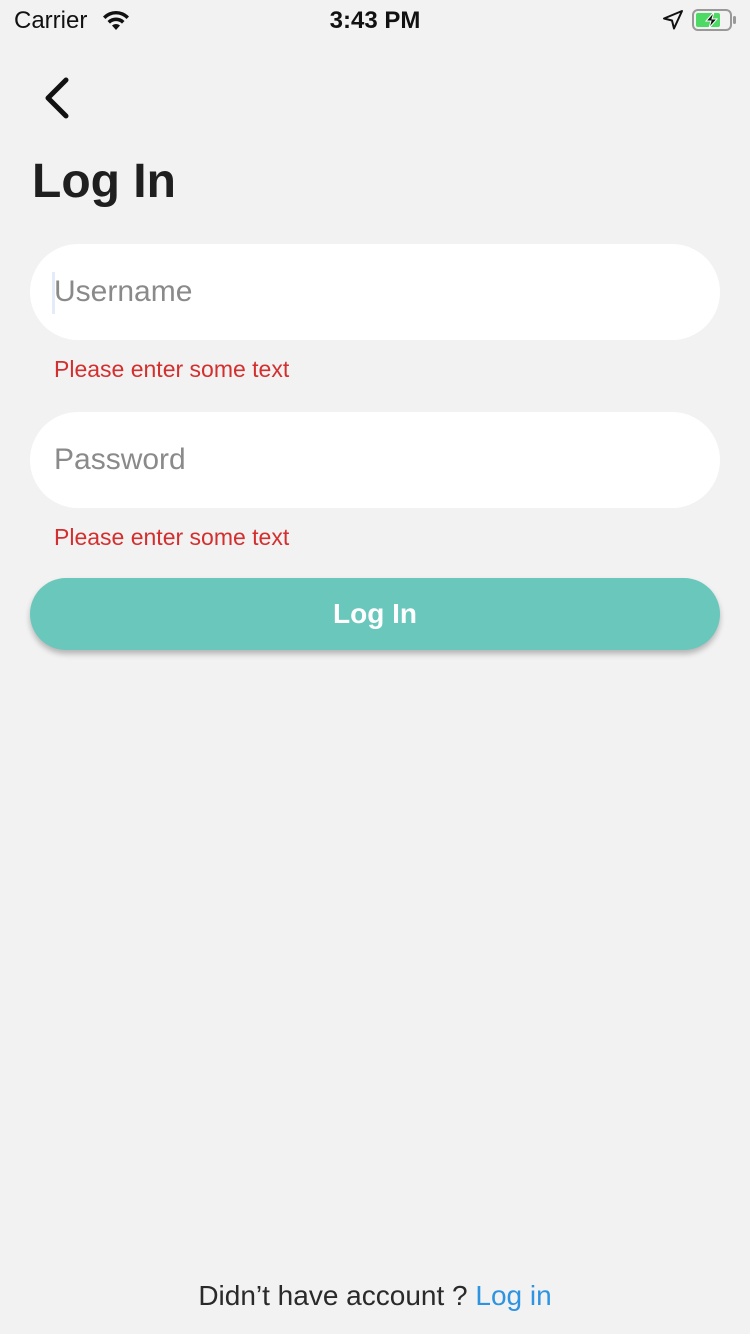  I want to click on chevron-left-icon, so click(57, 98).